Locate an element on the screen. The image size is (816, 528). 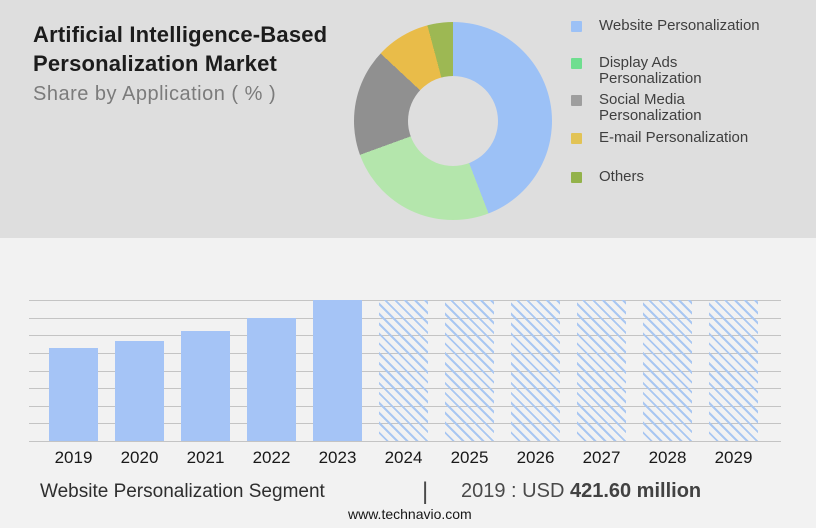
bar-2020 is located at coordinates (139, 391).